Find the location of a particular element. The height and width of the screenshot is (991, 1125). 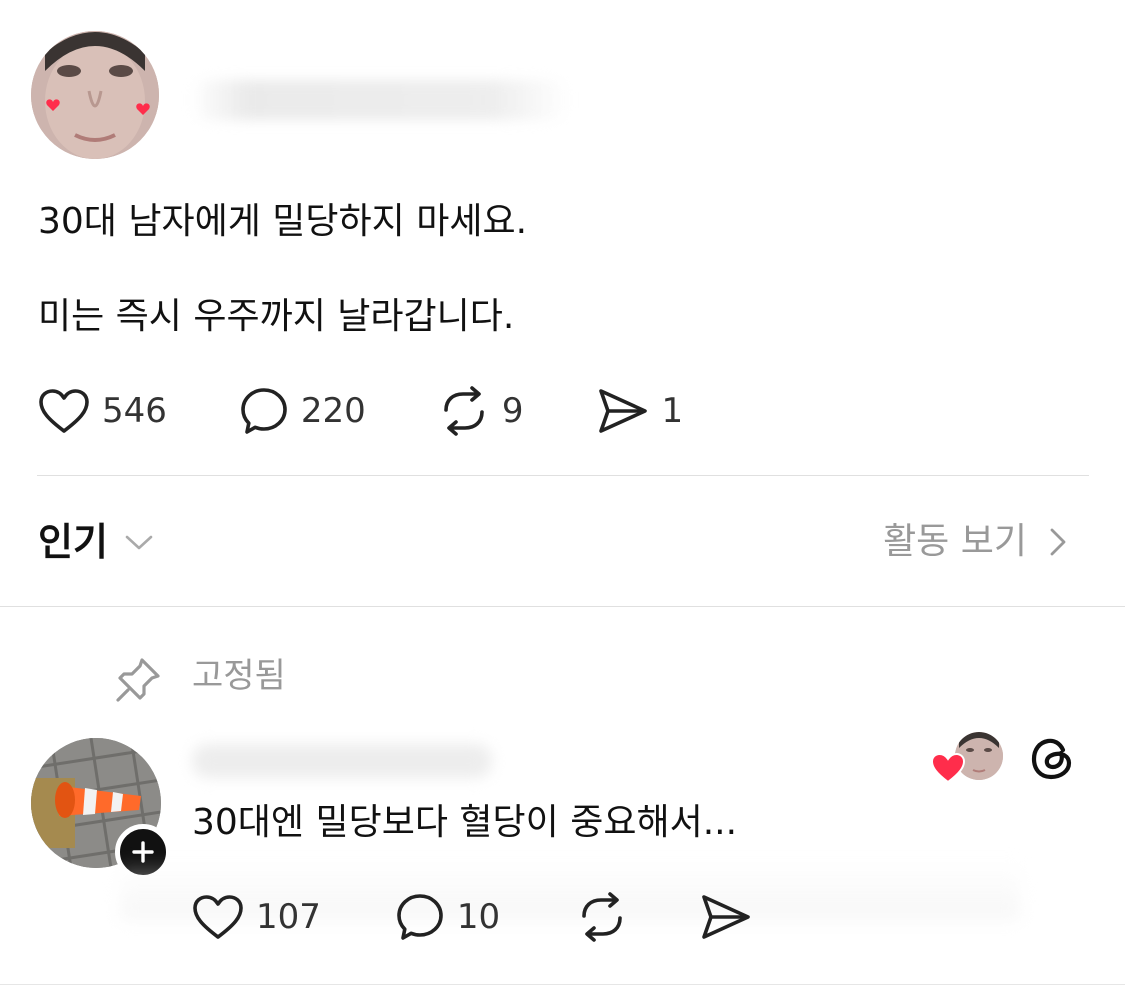

pinned-label: 고정됨 is located at coordinates (239, 676).